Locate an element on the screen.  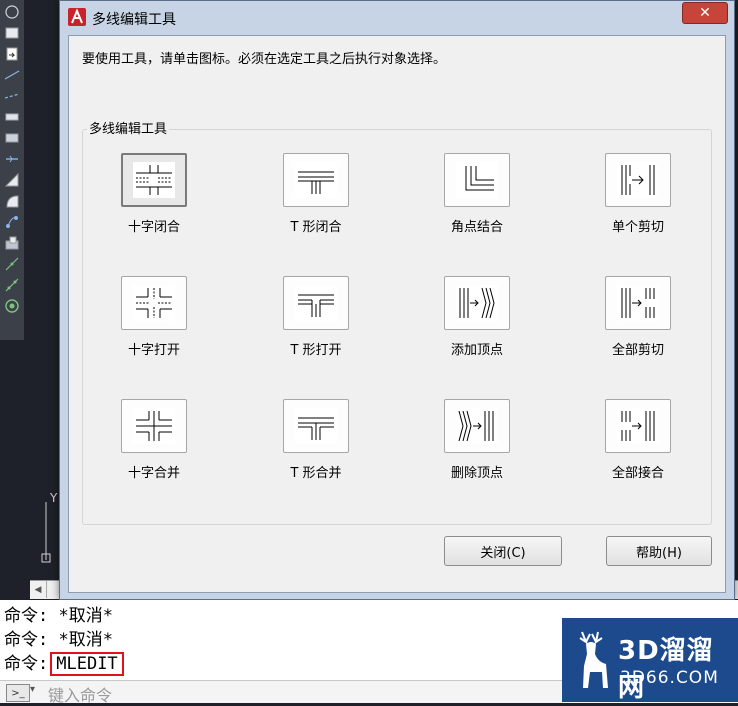
watermark-brand: 3D溜溜网 is located at coordinates (666, 669).